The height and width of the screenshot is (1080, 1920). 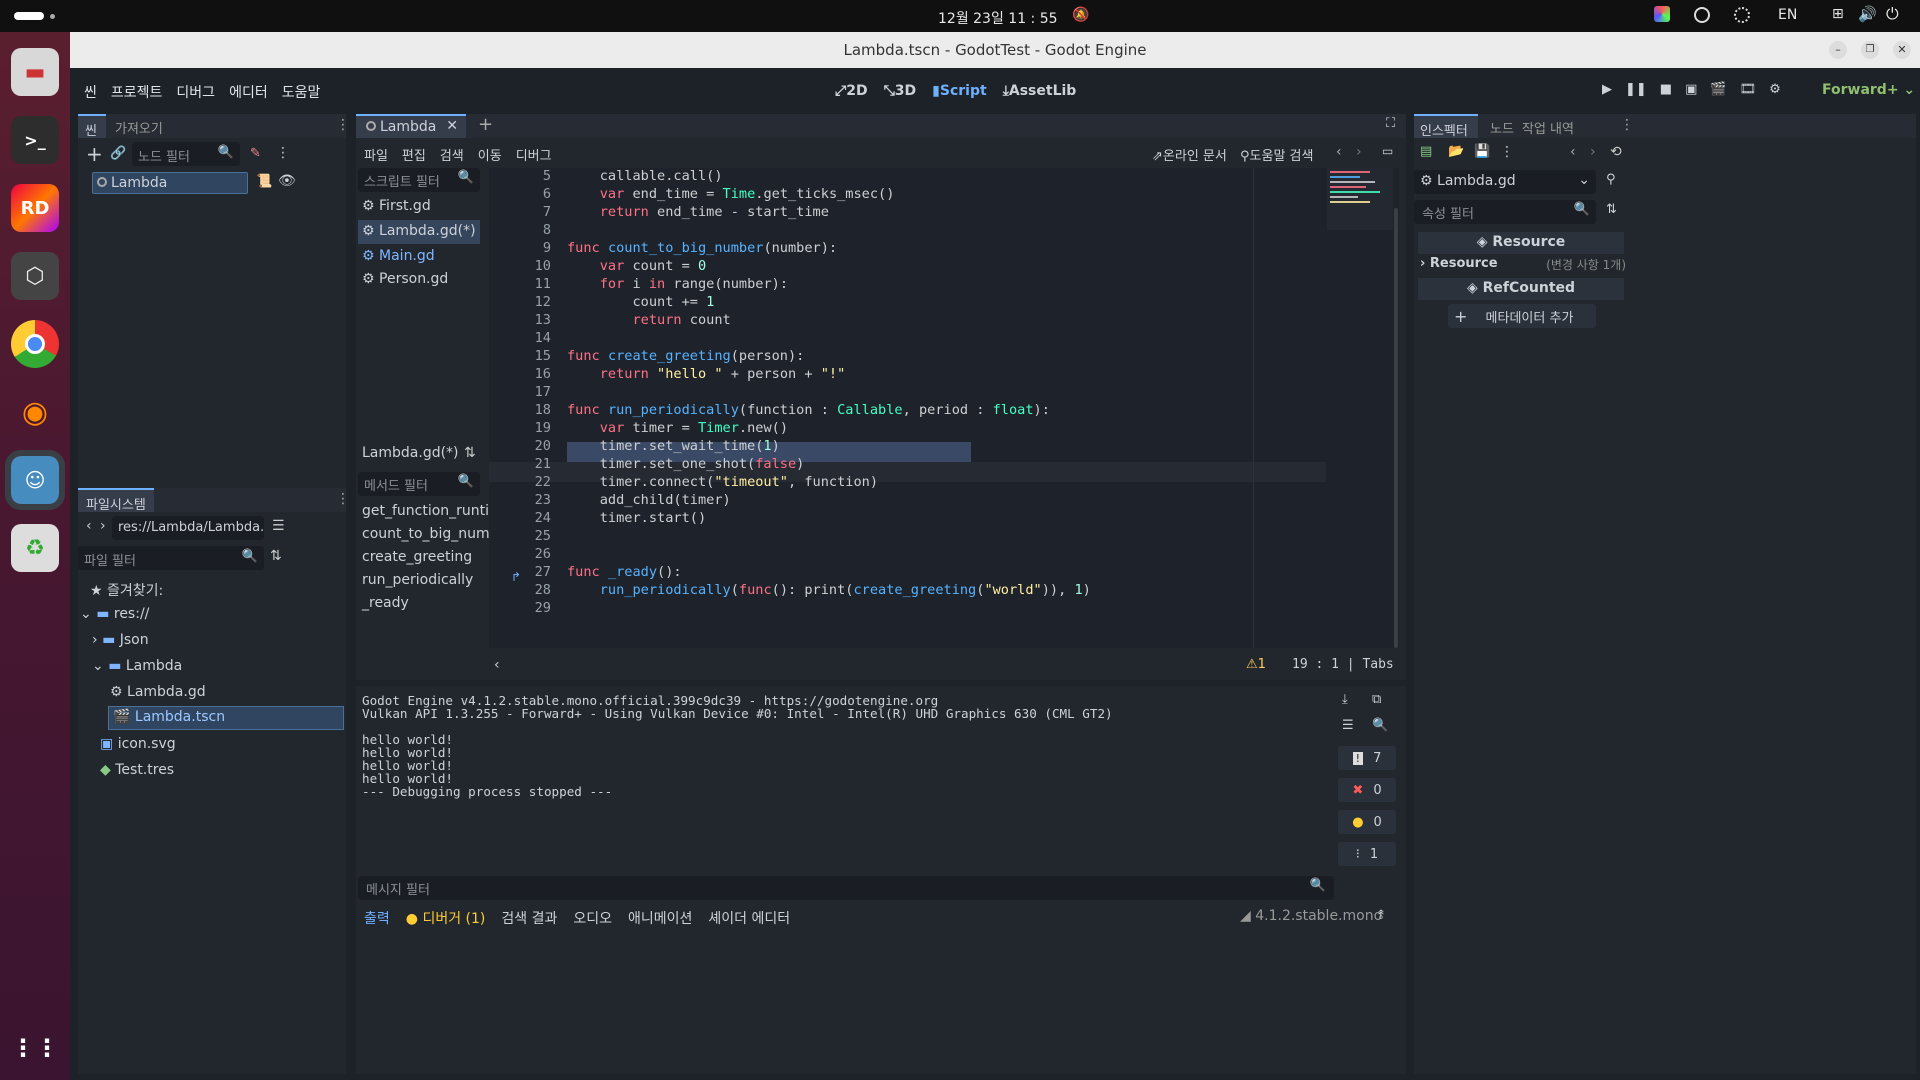 What do you see at coordinates (1867, 14) in the screenshot?
I see `volume-icon: 🔊` at bounding box center [1867, 14].